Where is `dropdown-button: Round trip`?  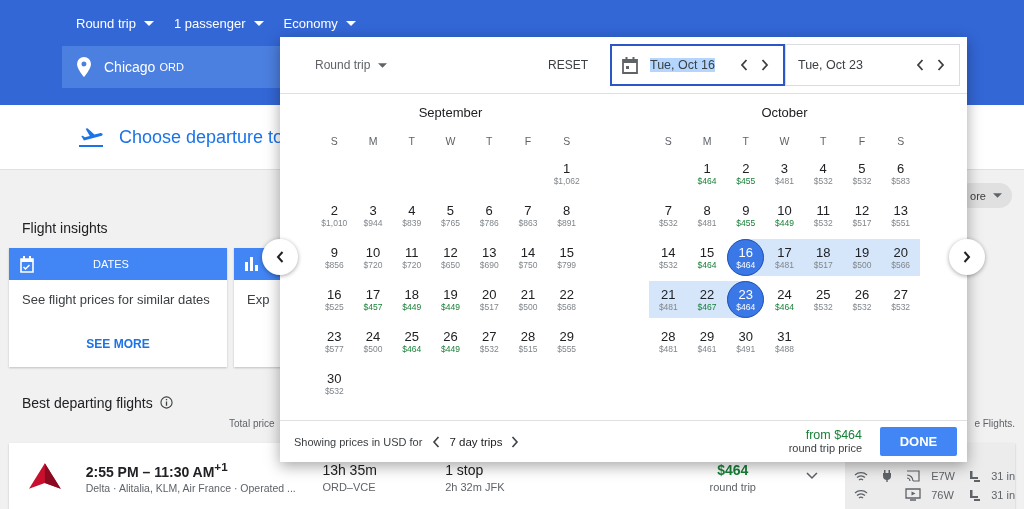 dropdown-button: Round trip is located at coordinates (115, 23).